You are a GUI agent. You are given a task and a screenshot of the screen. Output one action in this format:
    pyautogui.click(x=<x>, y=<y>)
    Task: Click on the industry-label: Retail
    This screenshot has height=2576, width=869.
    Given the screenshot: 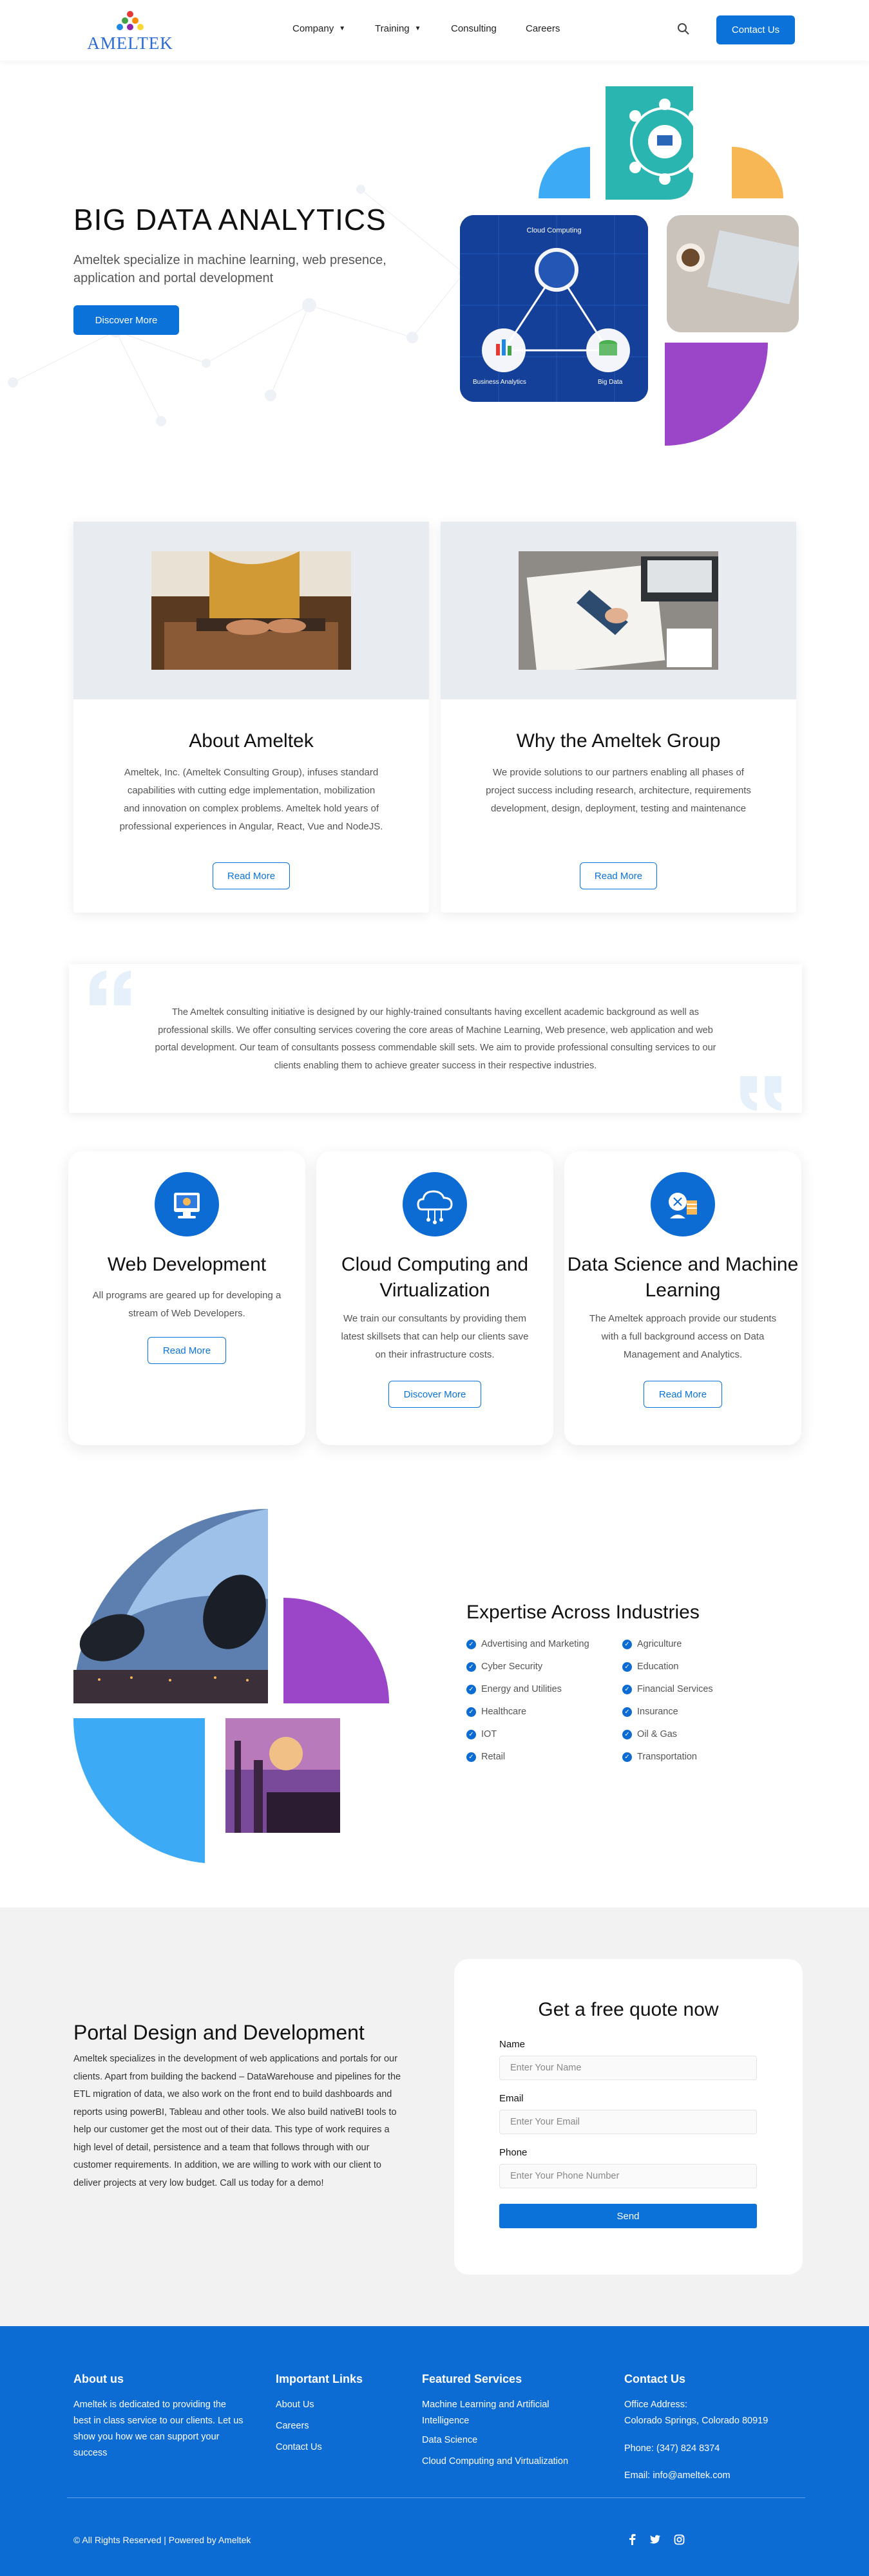 What is the action you would take?
    pyautogui.click(x=494, y=1757)
    